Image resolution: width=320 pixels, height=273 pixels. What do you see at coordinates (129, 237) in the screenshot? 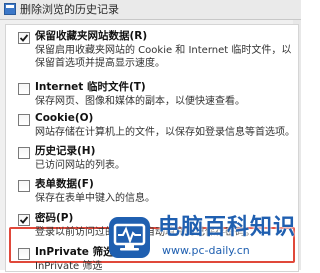
I see `monitor-logo-icon` at bounding box center [129, 237].